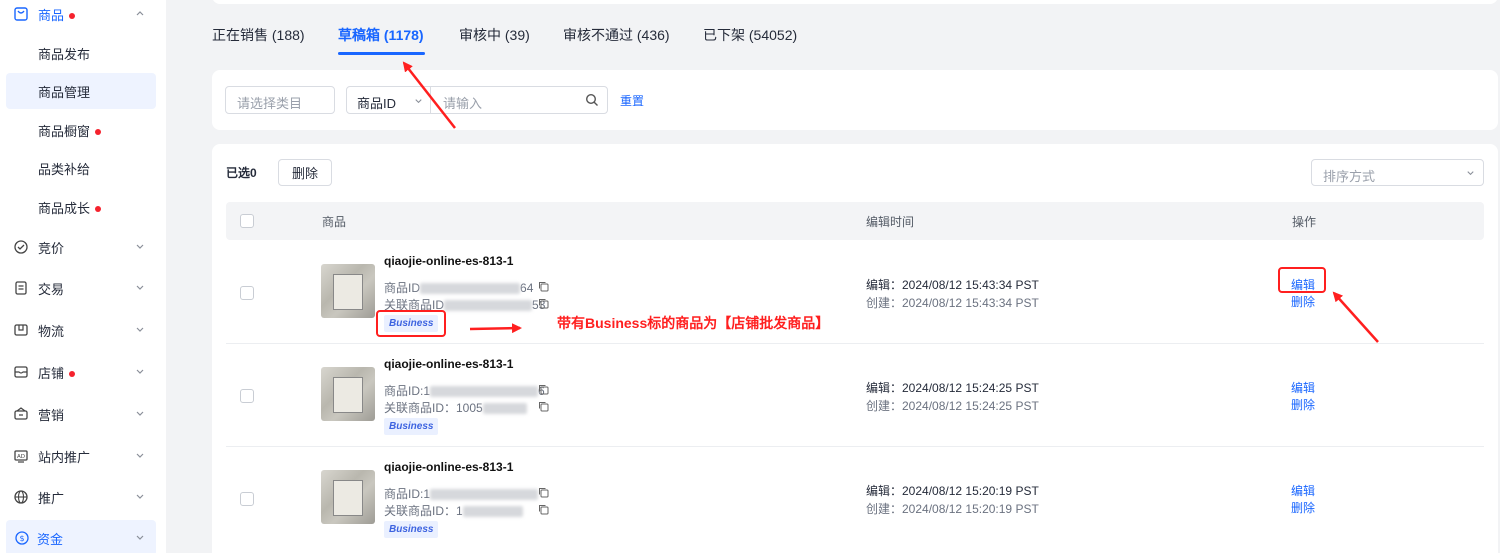 This screenshot has height=553, width=1500. Describe the element at coordinates (83, 288) in the screenshot. I see `sidebar-item-orders: 交易` at that location.